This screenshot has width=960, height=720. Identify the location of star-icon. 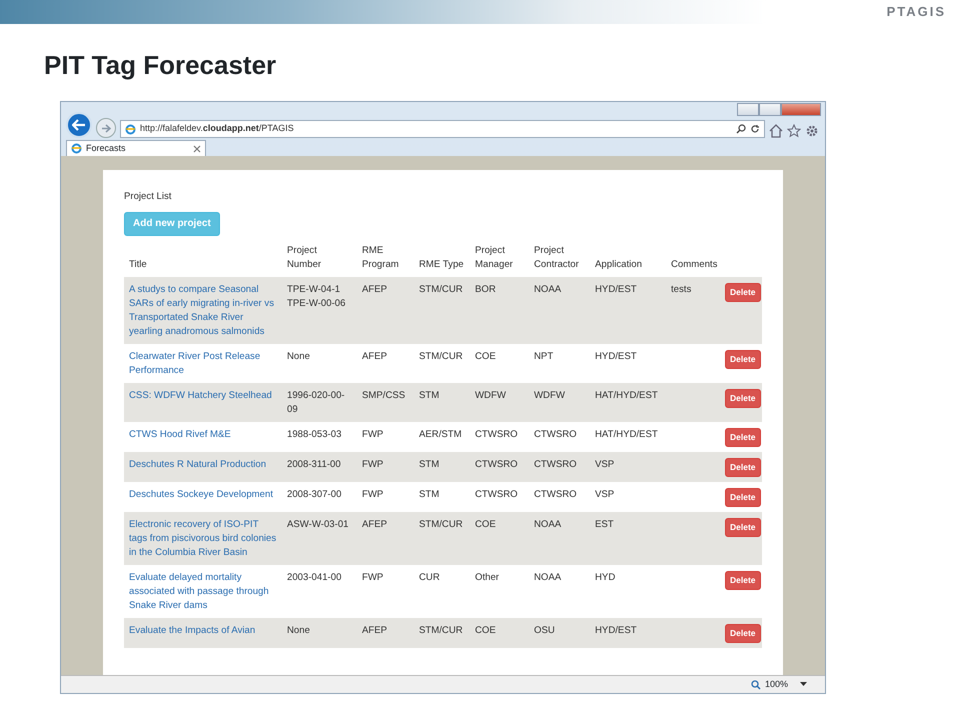
(794, 131).